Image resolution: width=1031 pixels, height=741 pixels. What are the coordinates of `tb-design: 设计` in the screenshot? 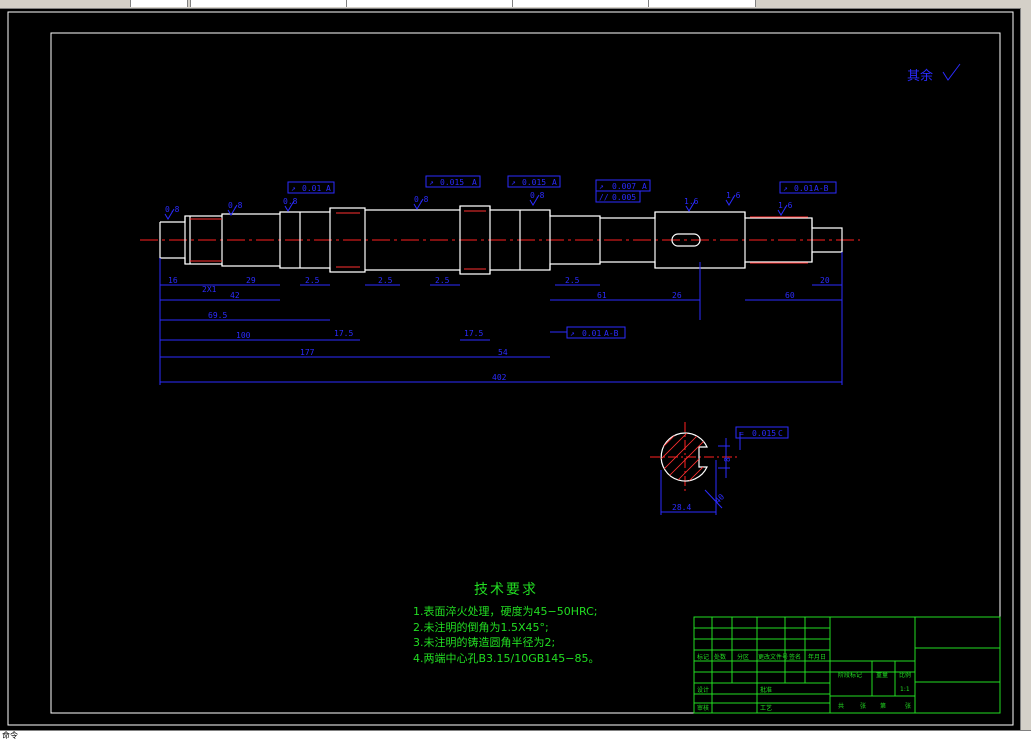 It's located at (703, 690).